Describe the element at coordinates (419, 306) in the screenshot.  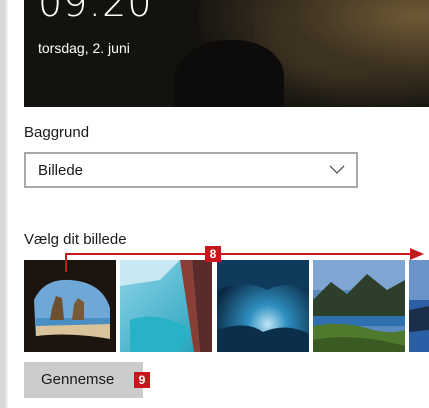
I see `thumbnail-island-sunset` at that location.